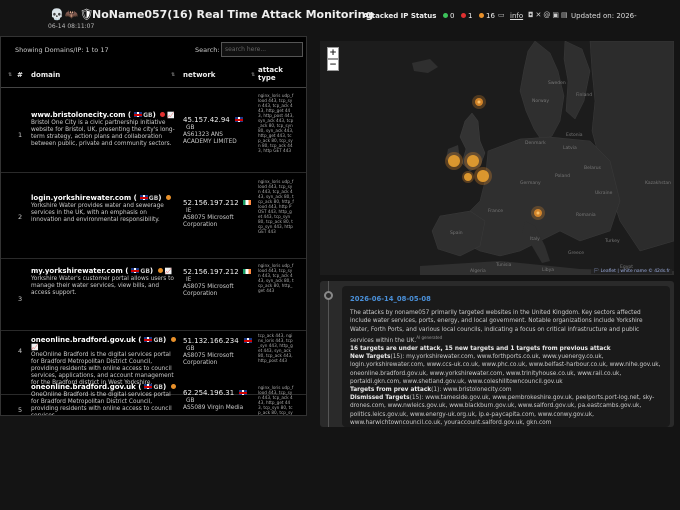 This screenshot has width=680, height=510. Describe the element at coordinates (199, 75) in the screenshot. I see `col-network: network` at that location.